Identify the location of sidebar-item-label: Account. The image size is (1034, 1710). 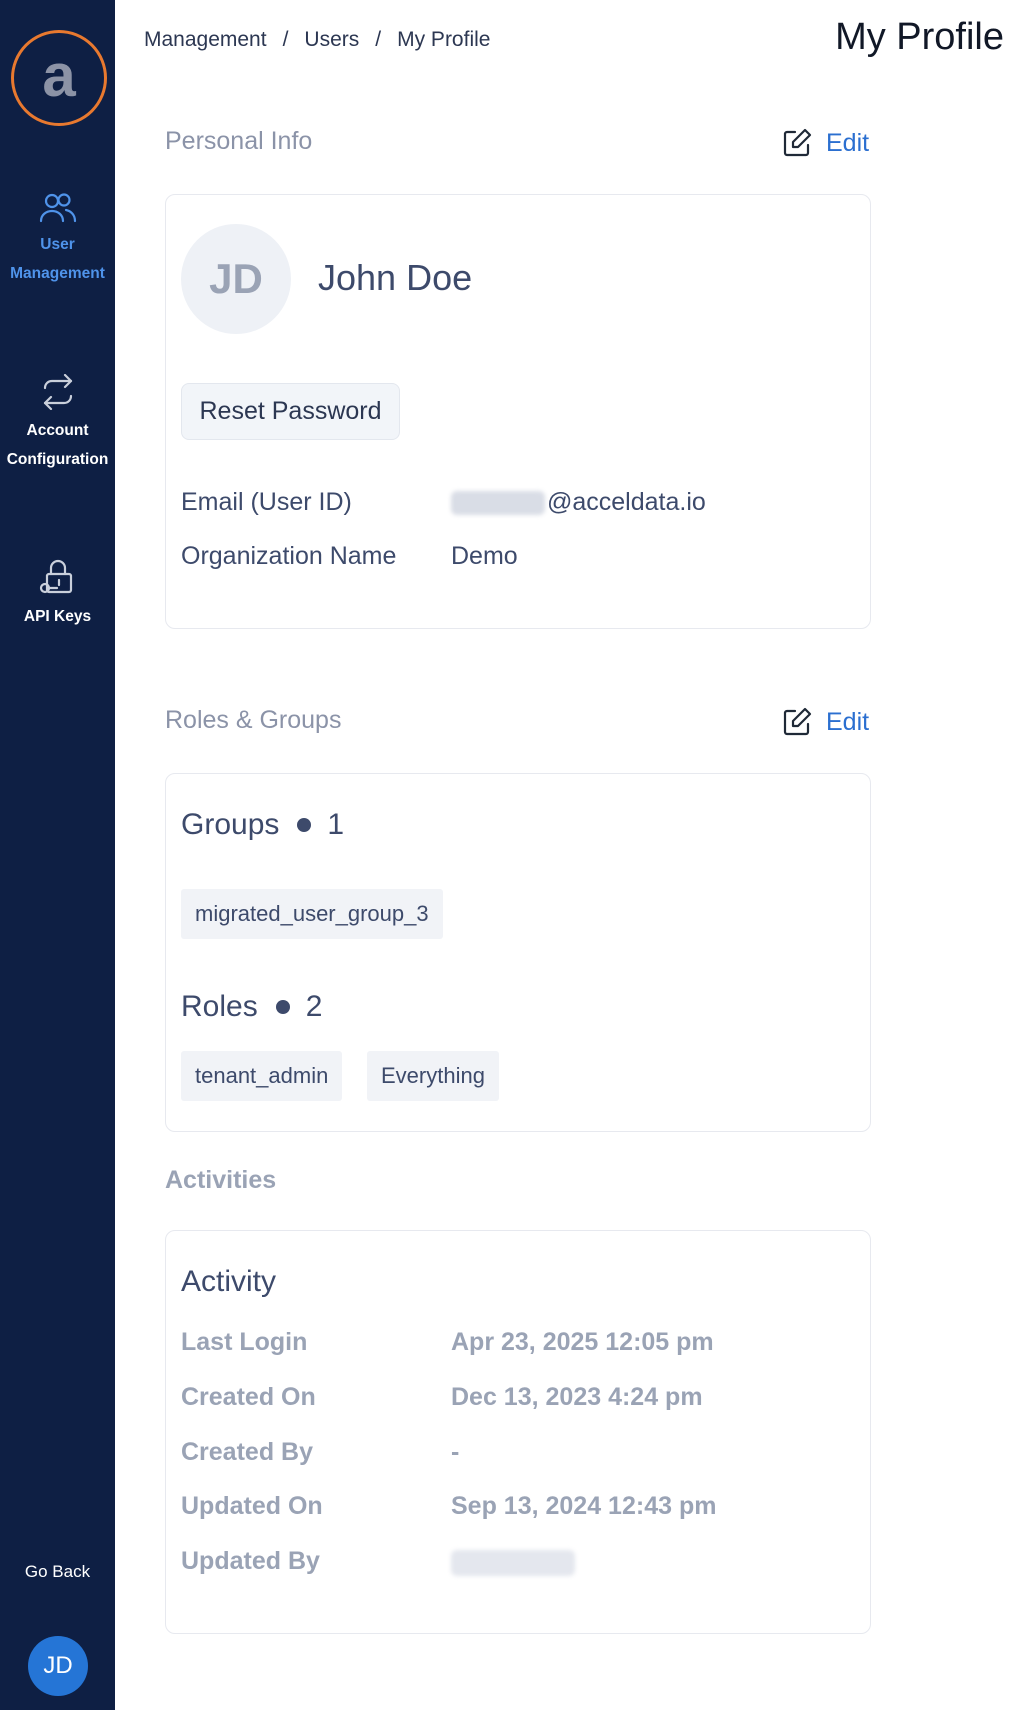
(57, 430).